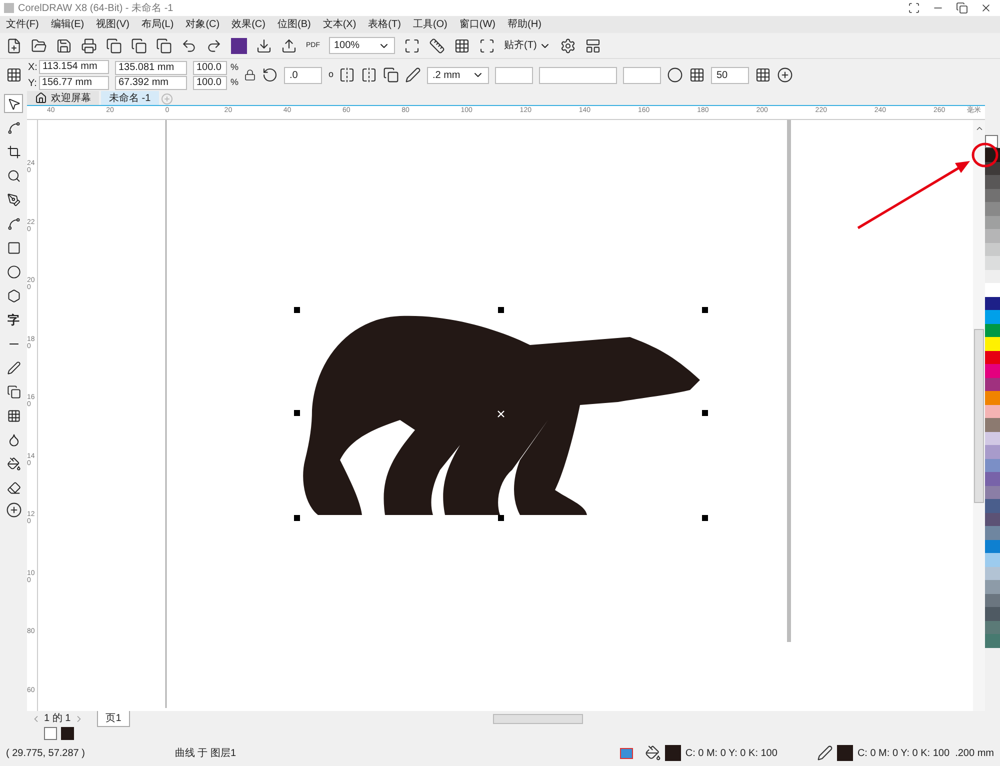  Describe the element at coordinates (730, 75) in the screenshot. I see `smoothing-field: 50` at that location.